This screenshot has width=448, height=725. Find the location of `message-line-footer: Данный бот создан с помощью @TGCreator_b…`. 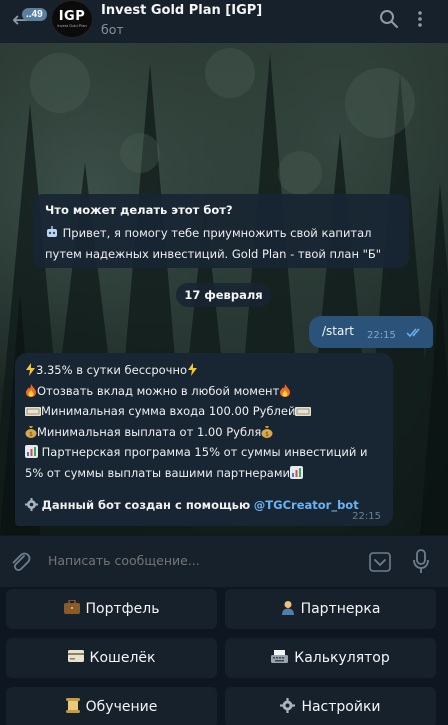

message-line-footer: Данный бот создан с помощью @TGCreator_b… is located at coordinates (204, 506).